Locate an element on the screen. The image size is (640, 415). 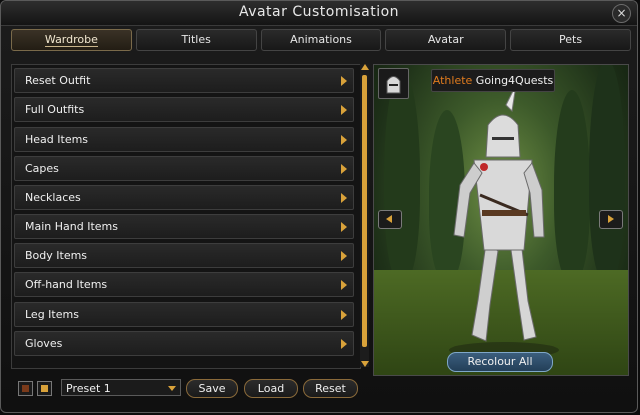
load-button: Load is located at coordinates (271, 388).